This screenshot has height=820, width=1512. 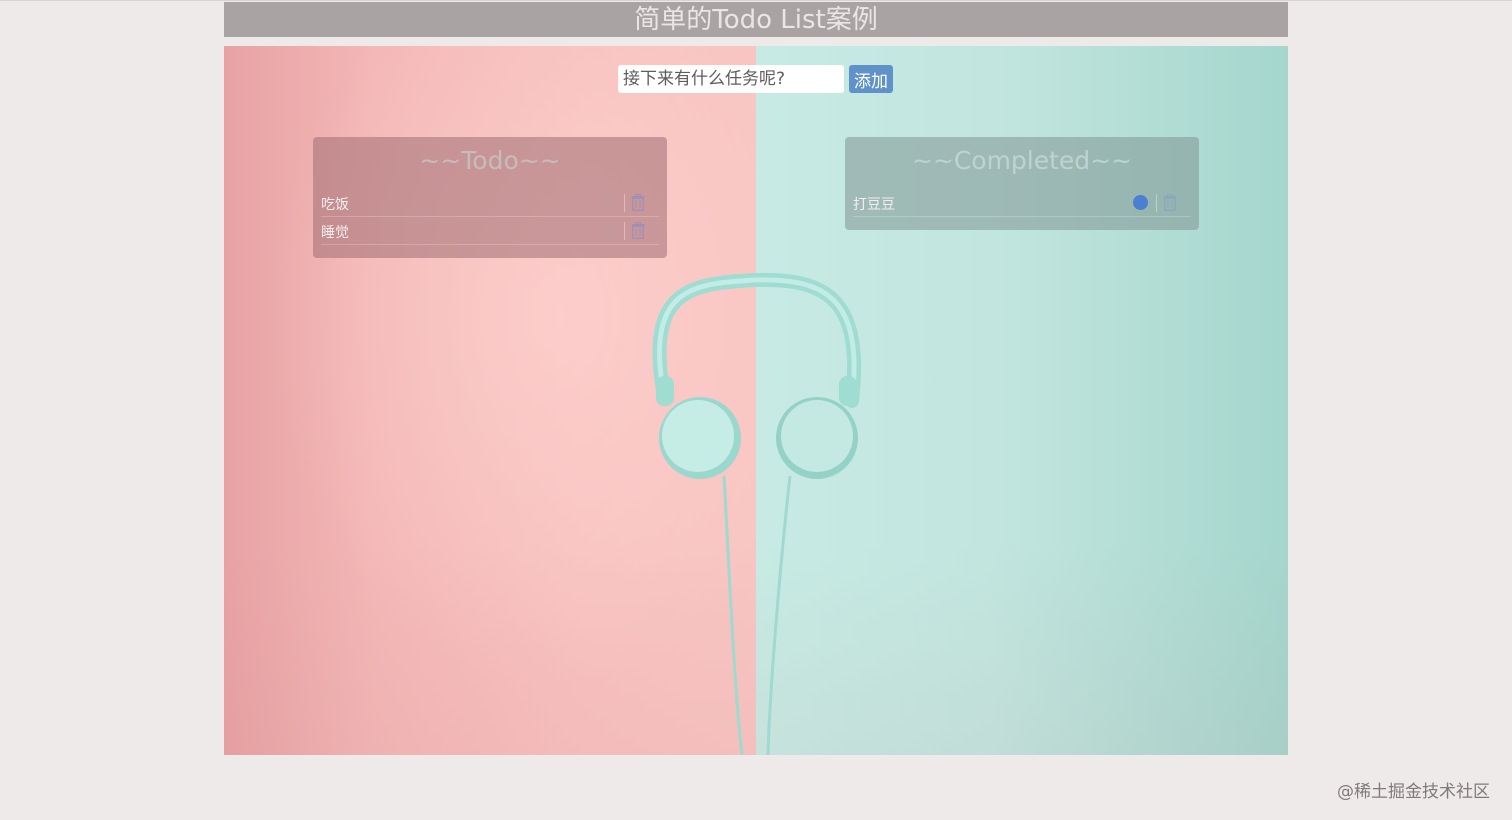 I want to click on add-button: 添加, so click(x=871, y=79).